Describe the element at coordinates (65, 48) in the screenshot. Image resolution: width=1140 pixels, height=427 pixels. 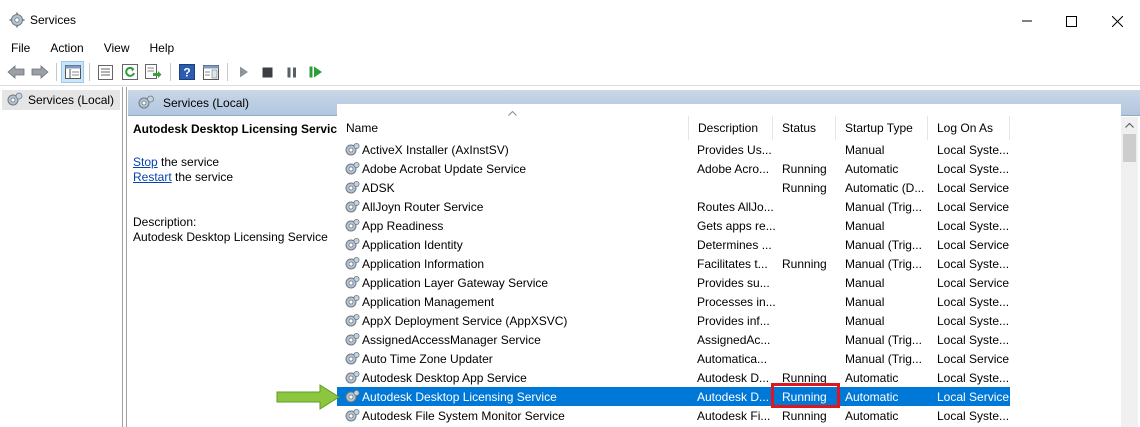
I see `menu-action: Action` at that location.